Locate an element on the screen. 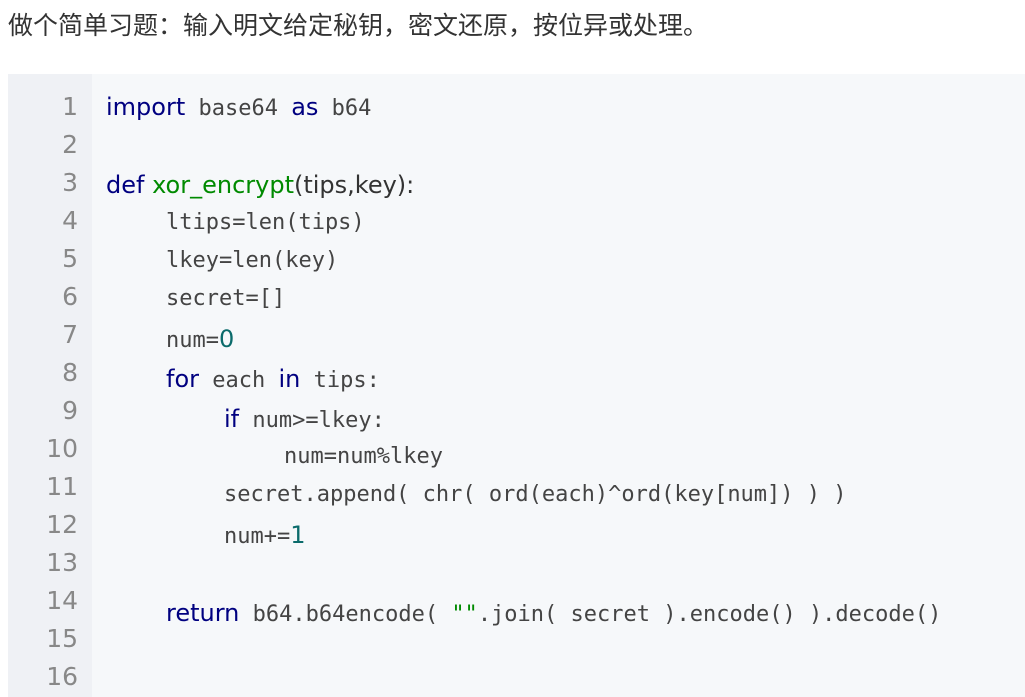 Image resolution: width=1025 pixels, height=697 pixels. keyword-for: for is located at coordinates (182, 379).